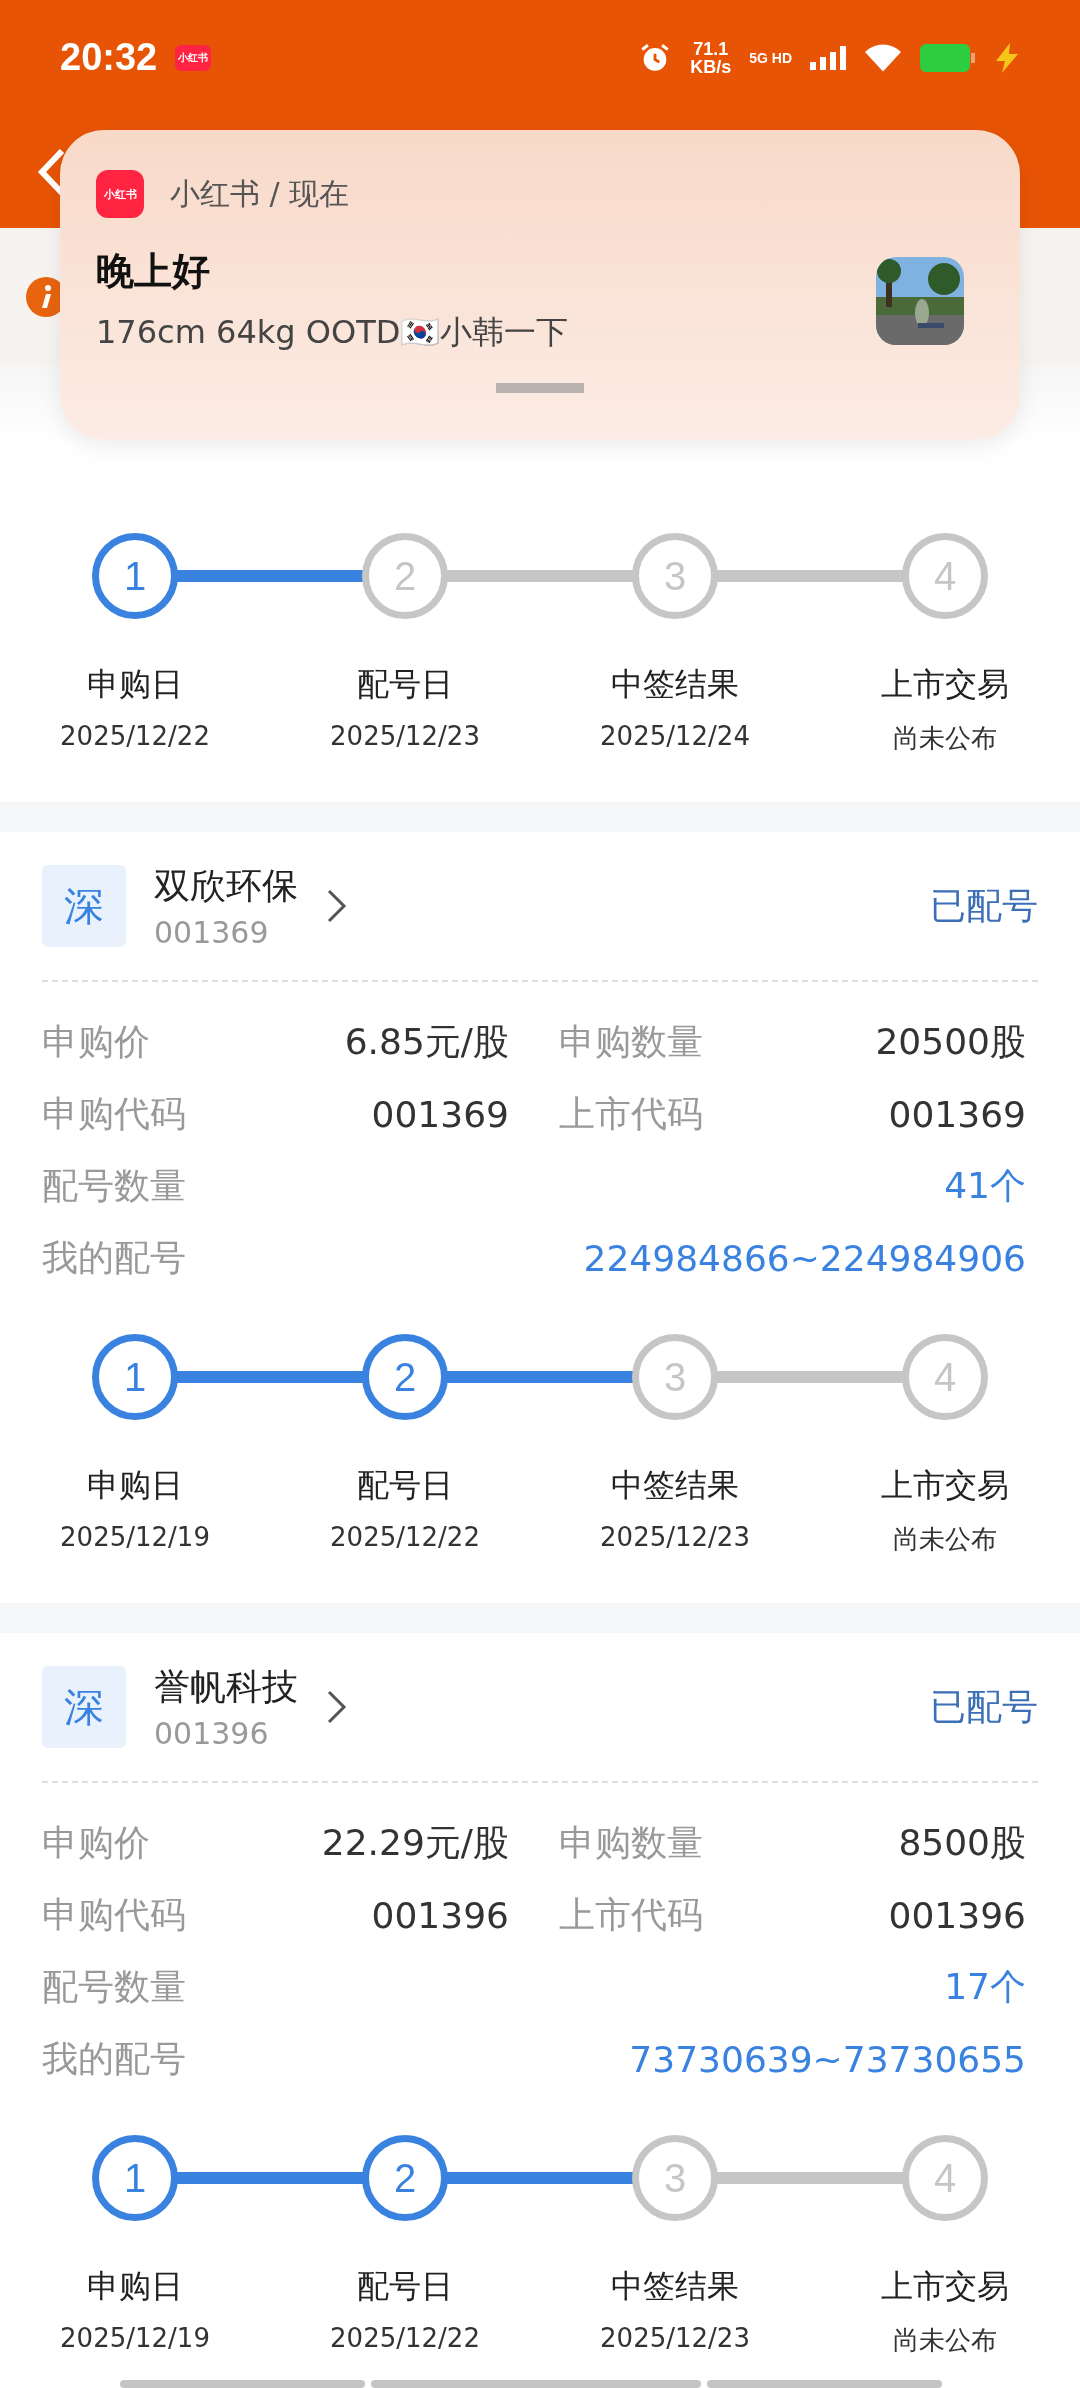  What do you see at coordinates (212, 932) in the screenshot?
I see `stock-code: 001369` at bounding box center [212, 932].